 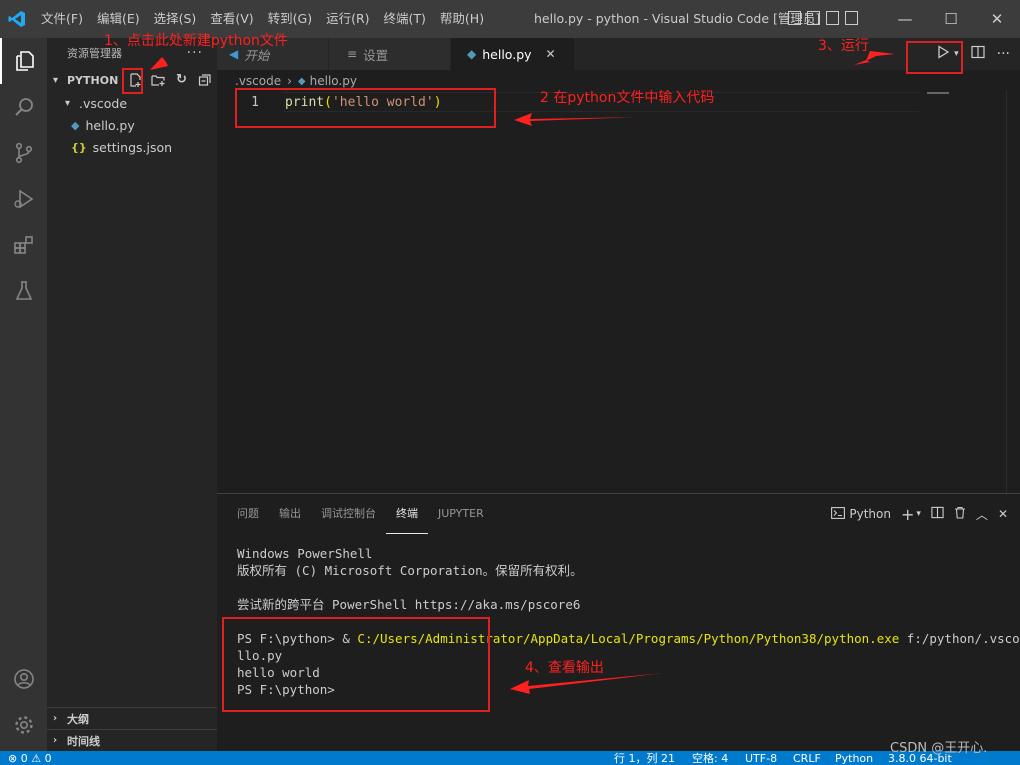 I want to click on tree-file-settings-json: {} settings.json, so click(x=132, y=147).